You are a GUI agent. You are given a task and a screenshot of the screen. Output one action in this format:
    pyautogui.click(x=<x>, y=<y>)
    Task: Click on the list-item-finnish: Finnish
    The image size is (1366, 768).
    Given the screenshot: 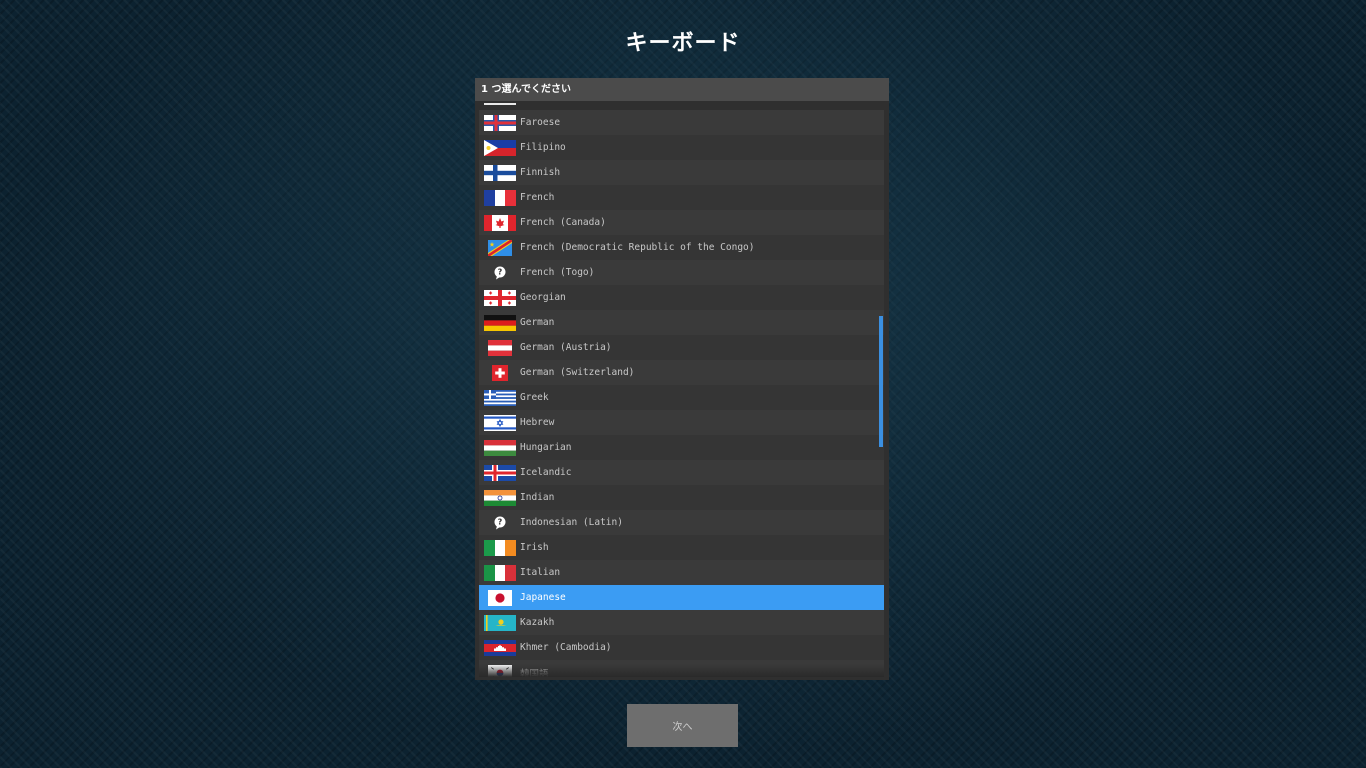 What is the action you would take?
    pyautogui.click(x=681, y=172)
    